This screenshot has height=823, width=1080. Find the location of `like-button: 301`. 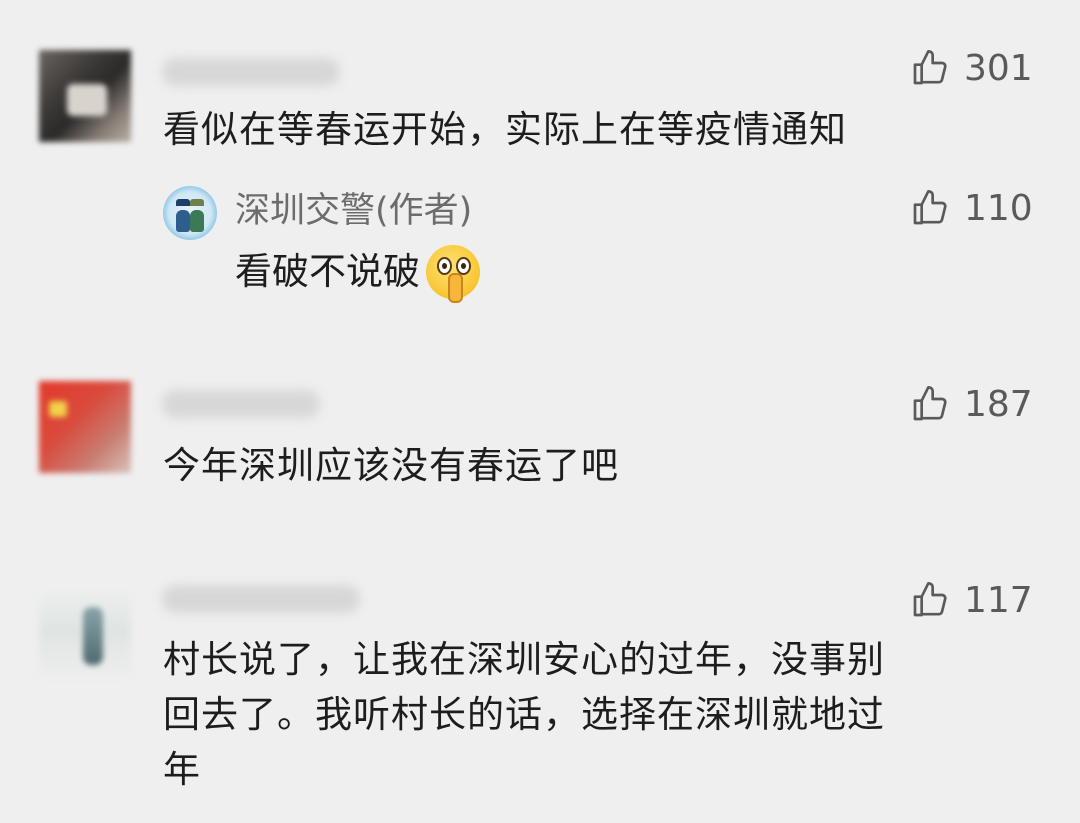

like-button: 301 is located at coordinates (971, 68).